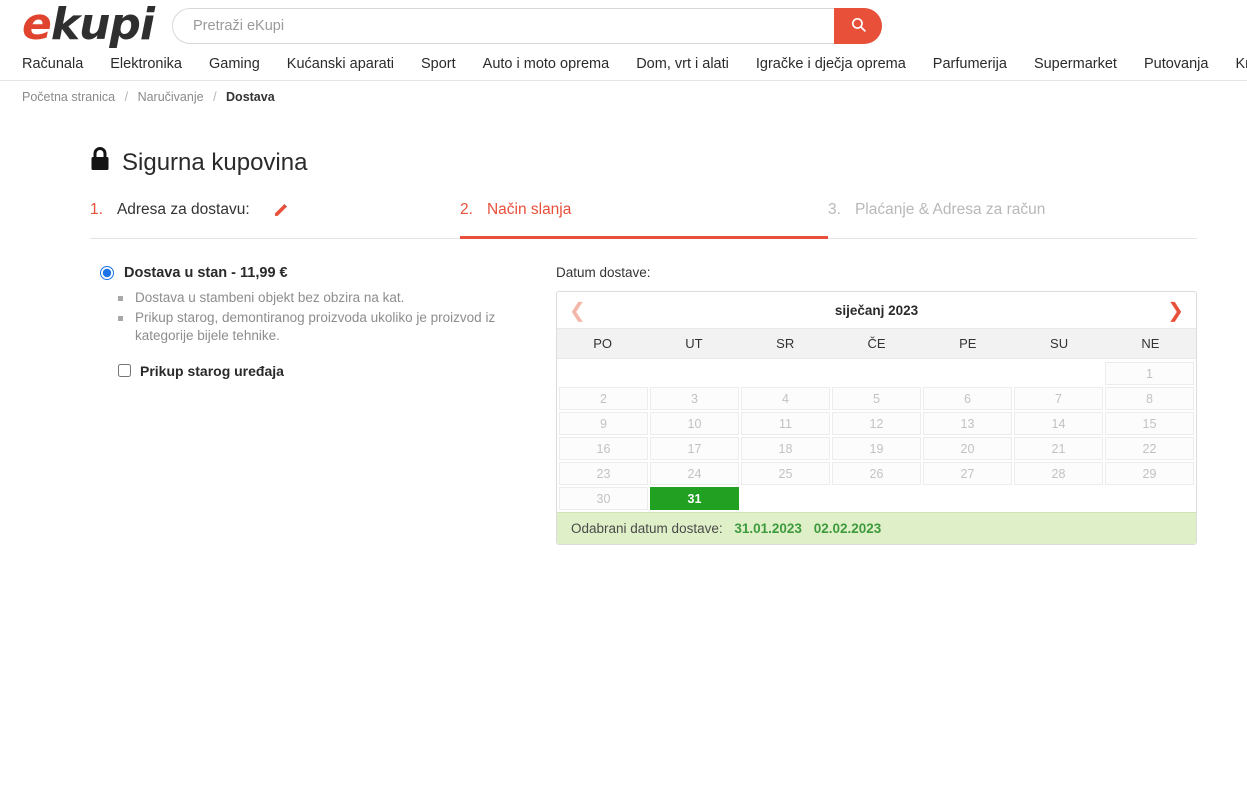  I want to click on step-address: 1. Adresa za dostavu:, so click(275, 220).